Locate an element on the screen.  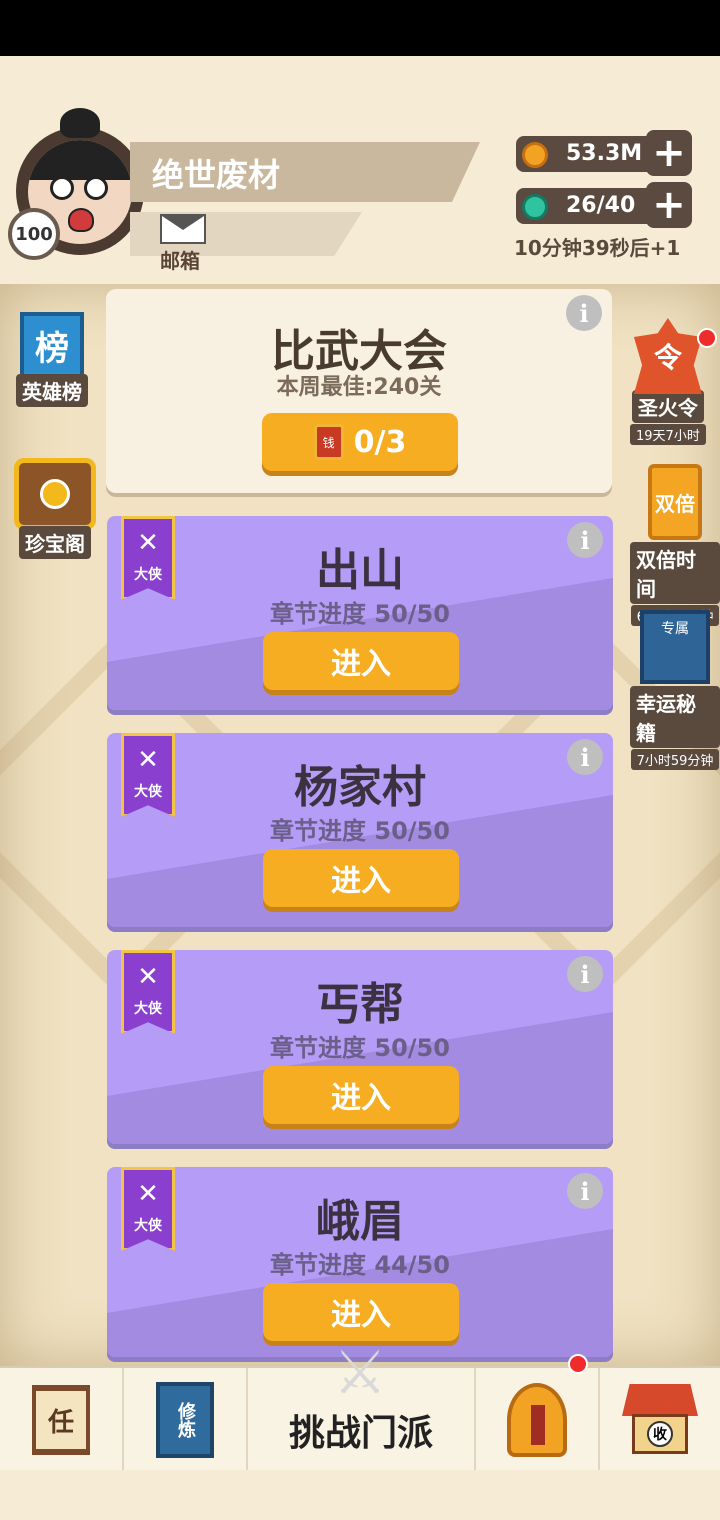
lucky-secret-timer: 7小时59分钟 is located at coordinates (675, 759).